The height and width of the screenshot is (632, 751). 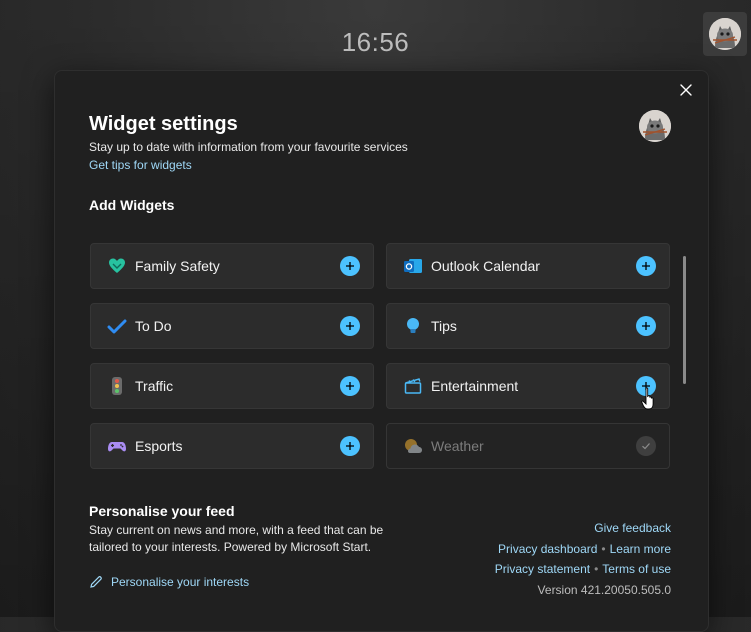 I want to click on terms-of-use-link: Terms of use, so click(x=636, y=569).